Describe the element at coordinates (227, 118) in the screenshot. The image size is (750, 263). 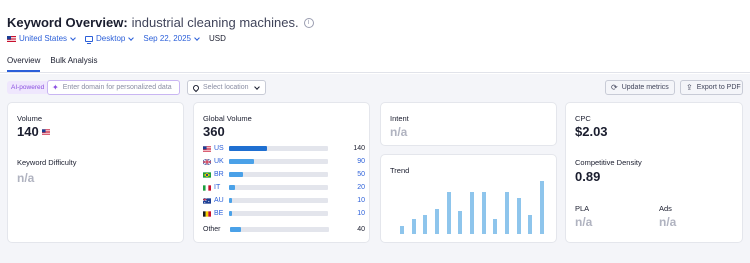
I see `global-volume-label: Global Volume` at that location.